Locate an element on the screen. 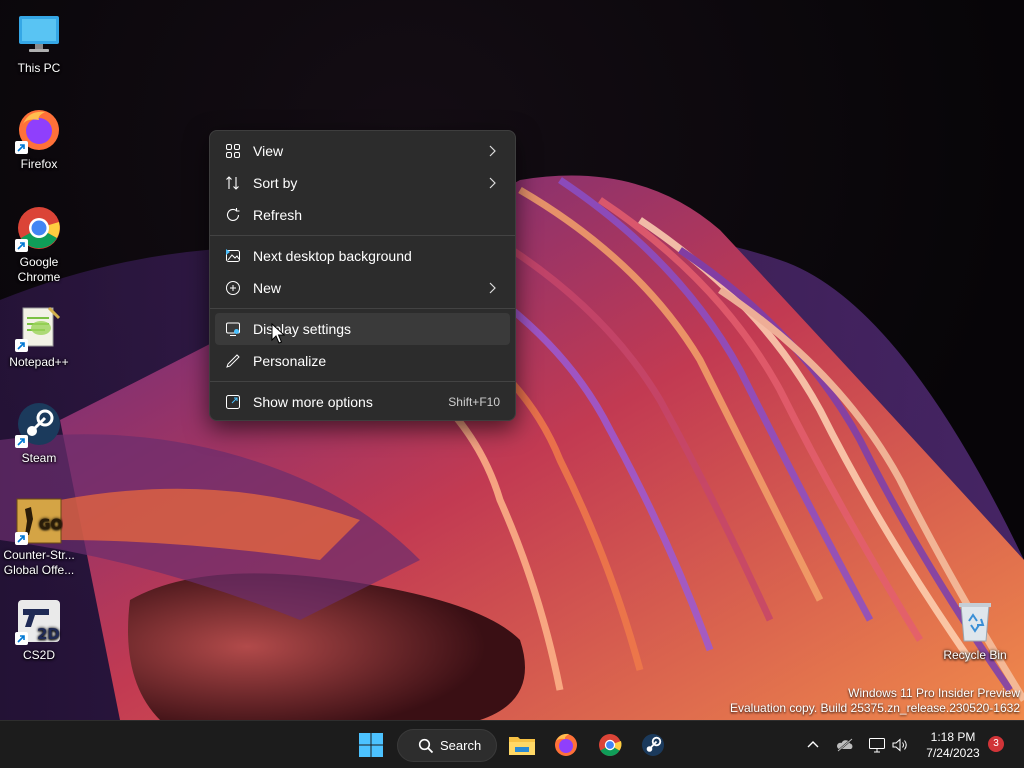  taskbar-search-button: Search is located at coordinates (447, 745).